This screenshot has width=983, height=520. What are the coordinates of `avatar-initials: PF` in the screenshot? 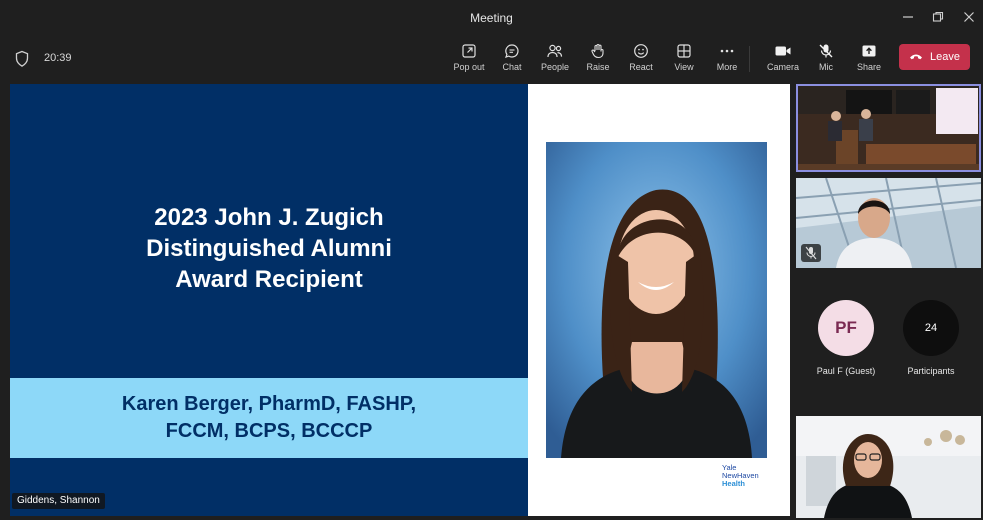 It's located at (846, 327).